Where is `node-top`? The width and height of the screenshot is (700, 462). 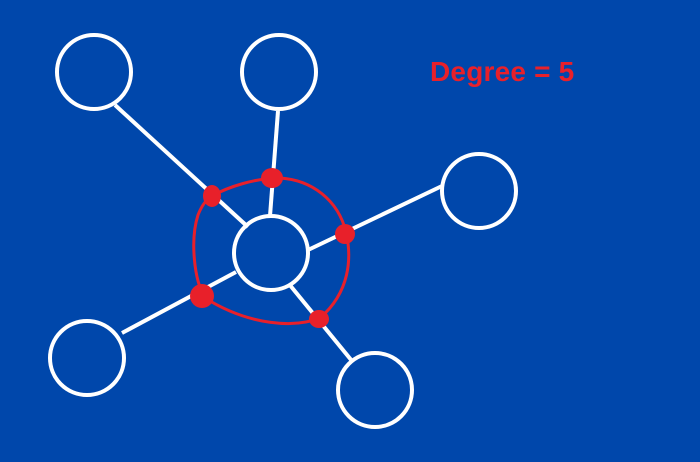
node-top is located at coordinates (279, 72).